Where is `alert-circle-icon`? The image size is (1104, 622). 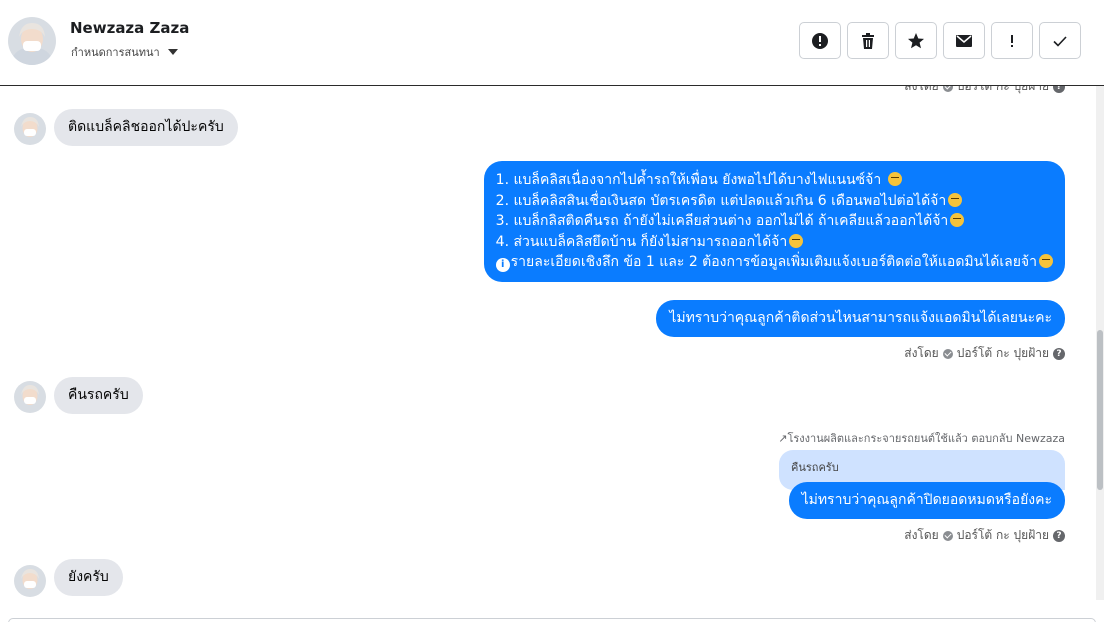
alert-circle-icon is located at coordinates (820, 40).